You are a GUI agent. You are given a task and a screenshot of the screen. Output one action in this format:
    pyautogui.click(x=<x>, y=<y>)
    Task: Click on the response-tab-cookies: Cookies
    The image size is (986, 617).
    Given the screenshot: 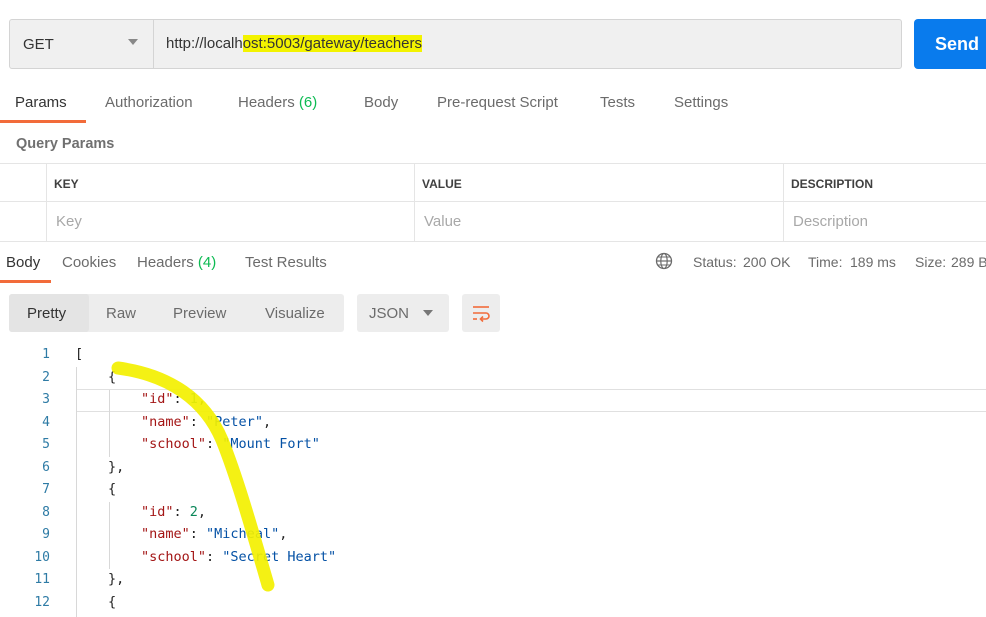 What is the action you would take?
    pyautogui.click(x=89, y=262)
    